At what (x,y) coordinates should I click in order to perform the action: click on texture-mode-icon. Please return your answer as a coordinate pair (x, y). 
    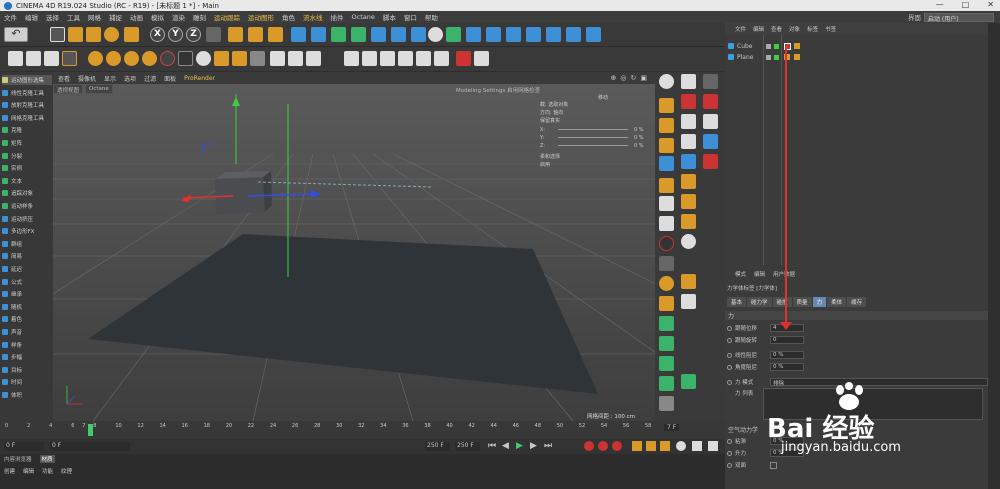
    Looking at the image, I should click on (666, 185).